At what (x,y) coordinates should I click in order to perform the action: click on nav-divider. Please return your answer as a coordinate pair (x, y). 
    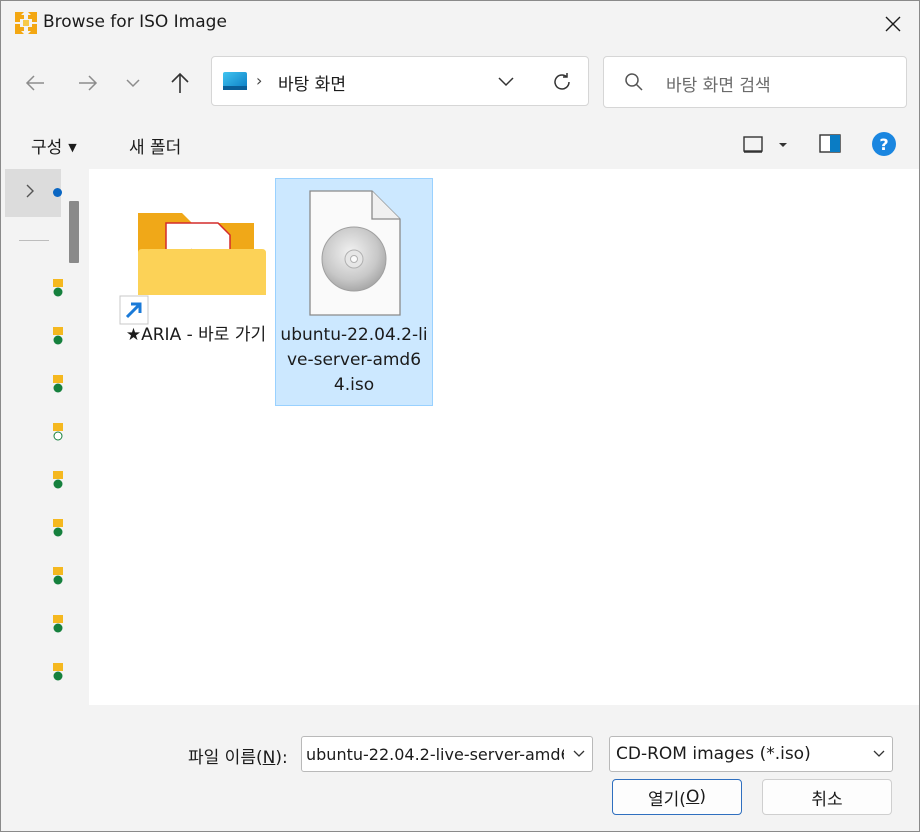
    Looking at the image, I should click on (34, 240).